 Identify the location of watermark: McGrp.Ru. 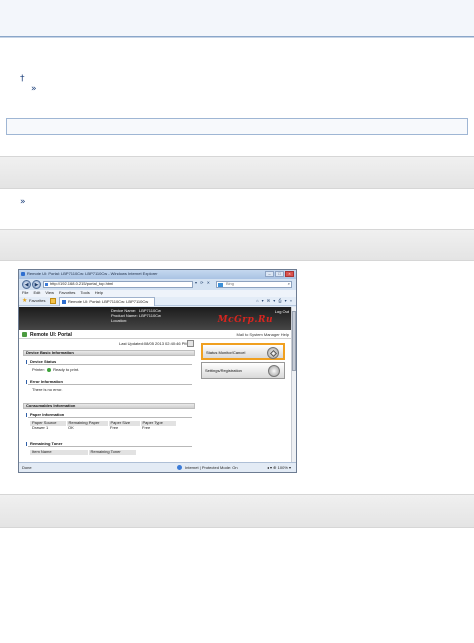
(245, 320).